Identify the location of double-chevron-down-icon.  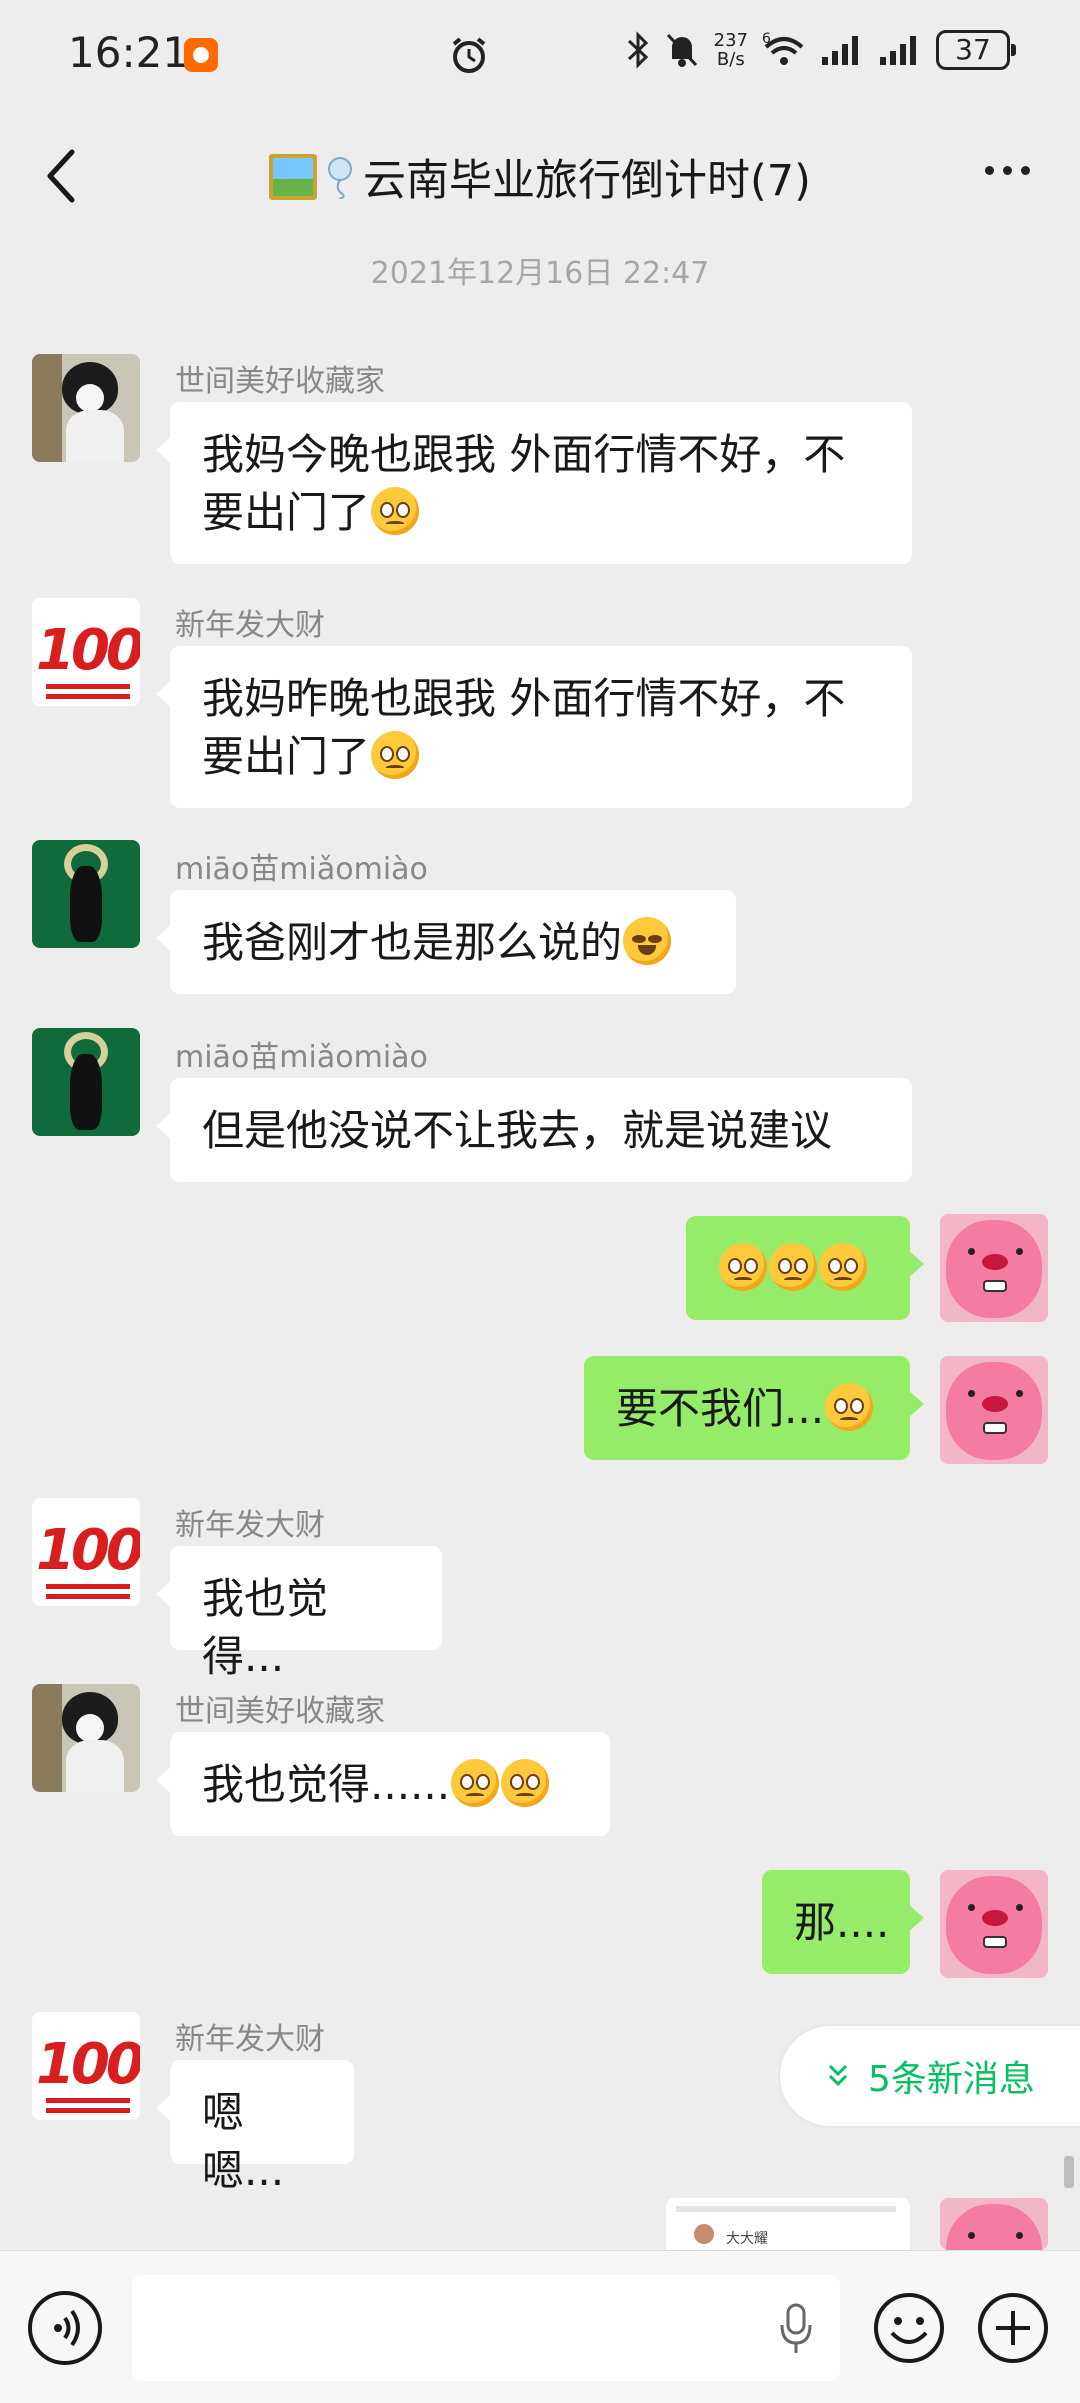
(838, 2075).